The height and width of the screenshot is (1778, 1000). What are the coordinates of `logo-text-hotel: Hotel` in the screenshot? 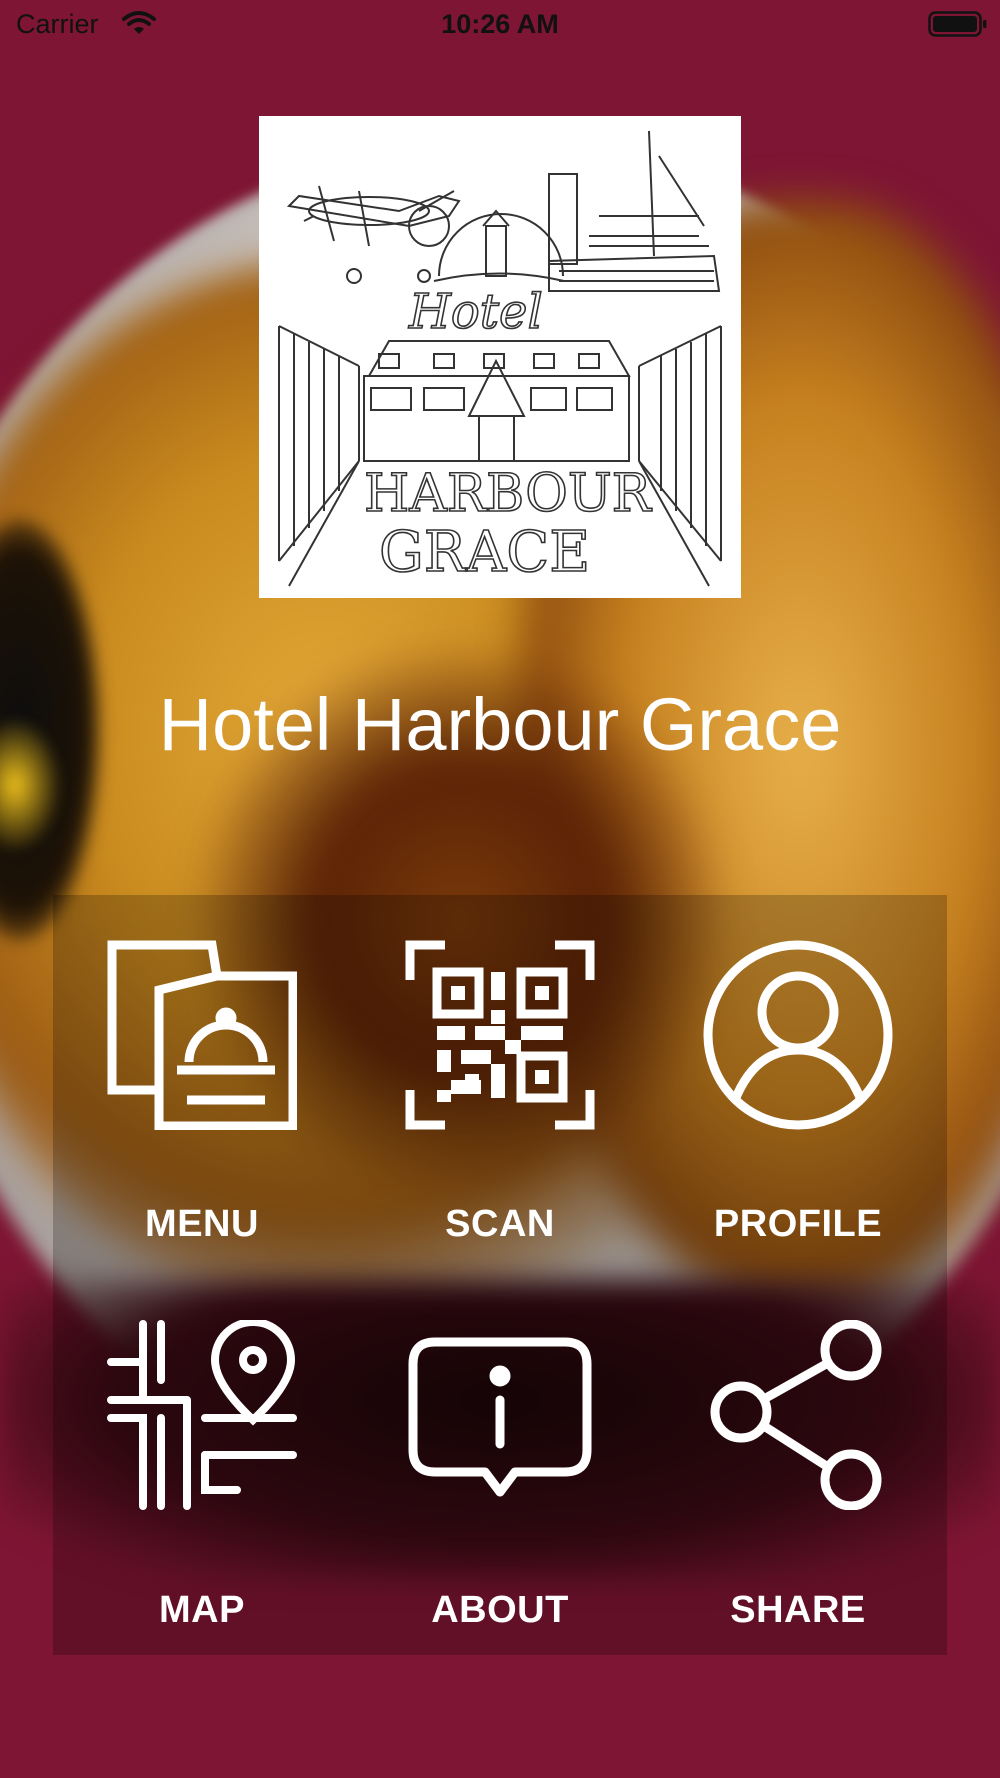 It's located at (475, 312).